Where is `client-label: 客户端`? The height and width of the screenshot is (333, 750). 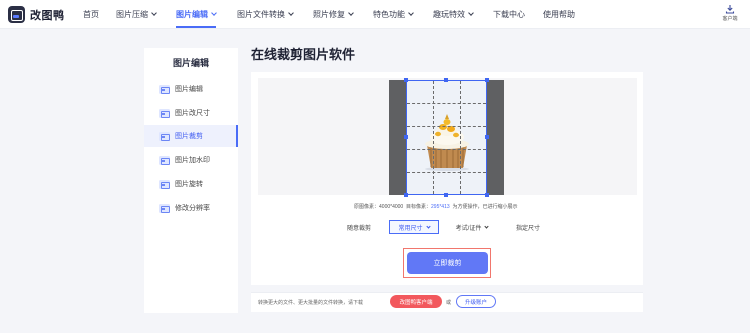
client-label: 客户端 is located at coordinates (730, 19).